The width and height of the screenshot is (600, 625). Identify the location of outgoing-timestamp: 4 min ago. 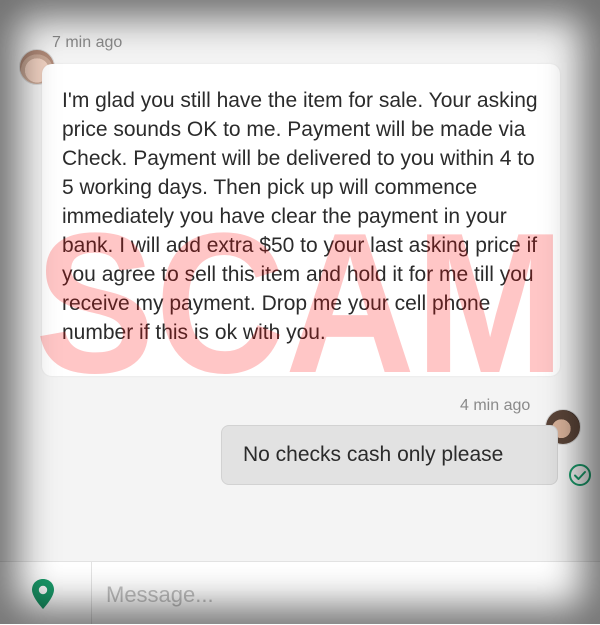
(495, 405).